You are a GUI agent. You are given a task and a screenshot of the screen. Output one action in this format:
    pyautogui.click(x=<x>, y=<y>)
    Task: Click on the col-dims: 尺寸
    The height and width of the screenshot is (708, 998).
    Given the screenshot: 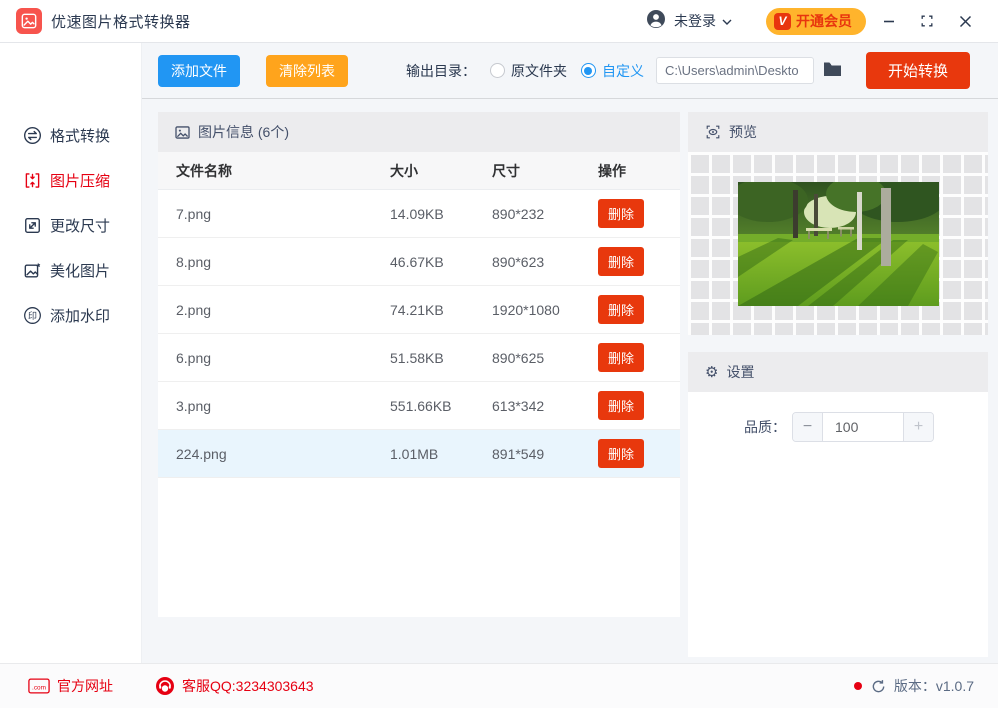 What is the action you would take?
    pyautogui.click(x=506, y=170)
    